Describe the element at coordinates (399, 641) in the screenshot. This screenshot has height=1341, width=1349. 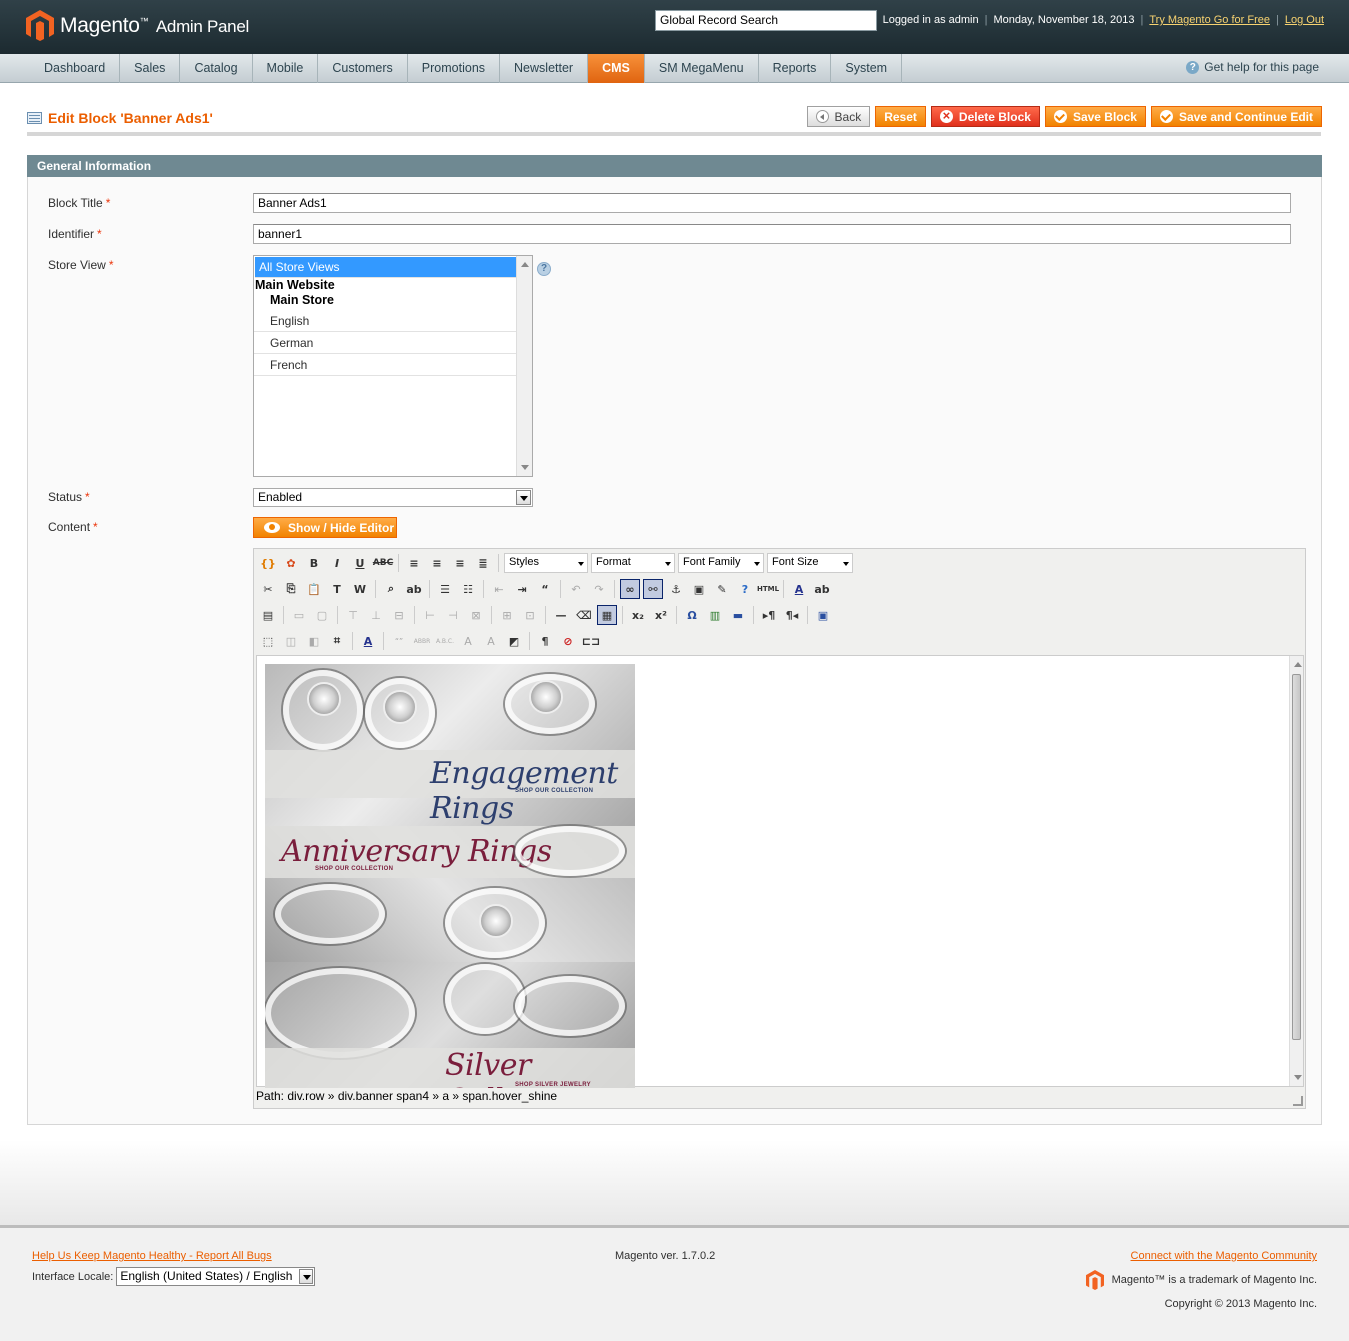
I see `cite-icon: “”` at that location.